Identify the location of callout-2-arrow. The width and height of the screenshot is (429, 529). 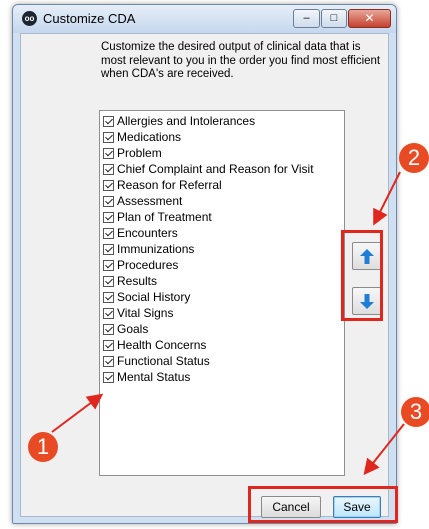
(387, 198).